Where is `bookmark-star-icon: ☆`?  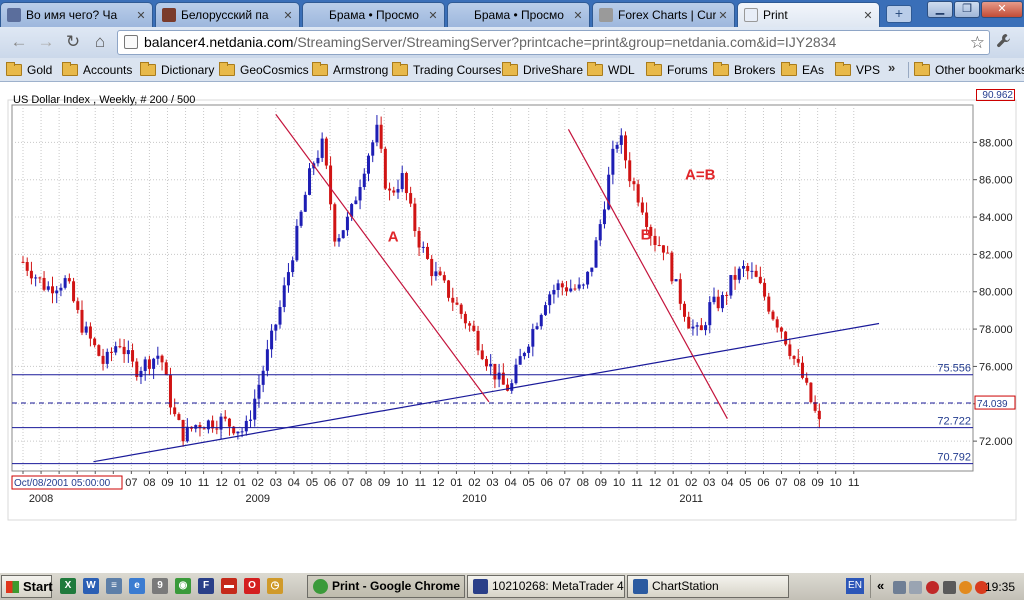
bookmark-star-icon: ☆ is located at coordinates (977, 42).